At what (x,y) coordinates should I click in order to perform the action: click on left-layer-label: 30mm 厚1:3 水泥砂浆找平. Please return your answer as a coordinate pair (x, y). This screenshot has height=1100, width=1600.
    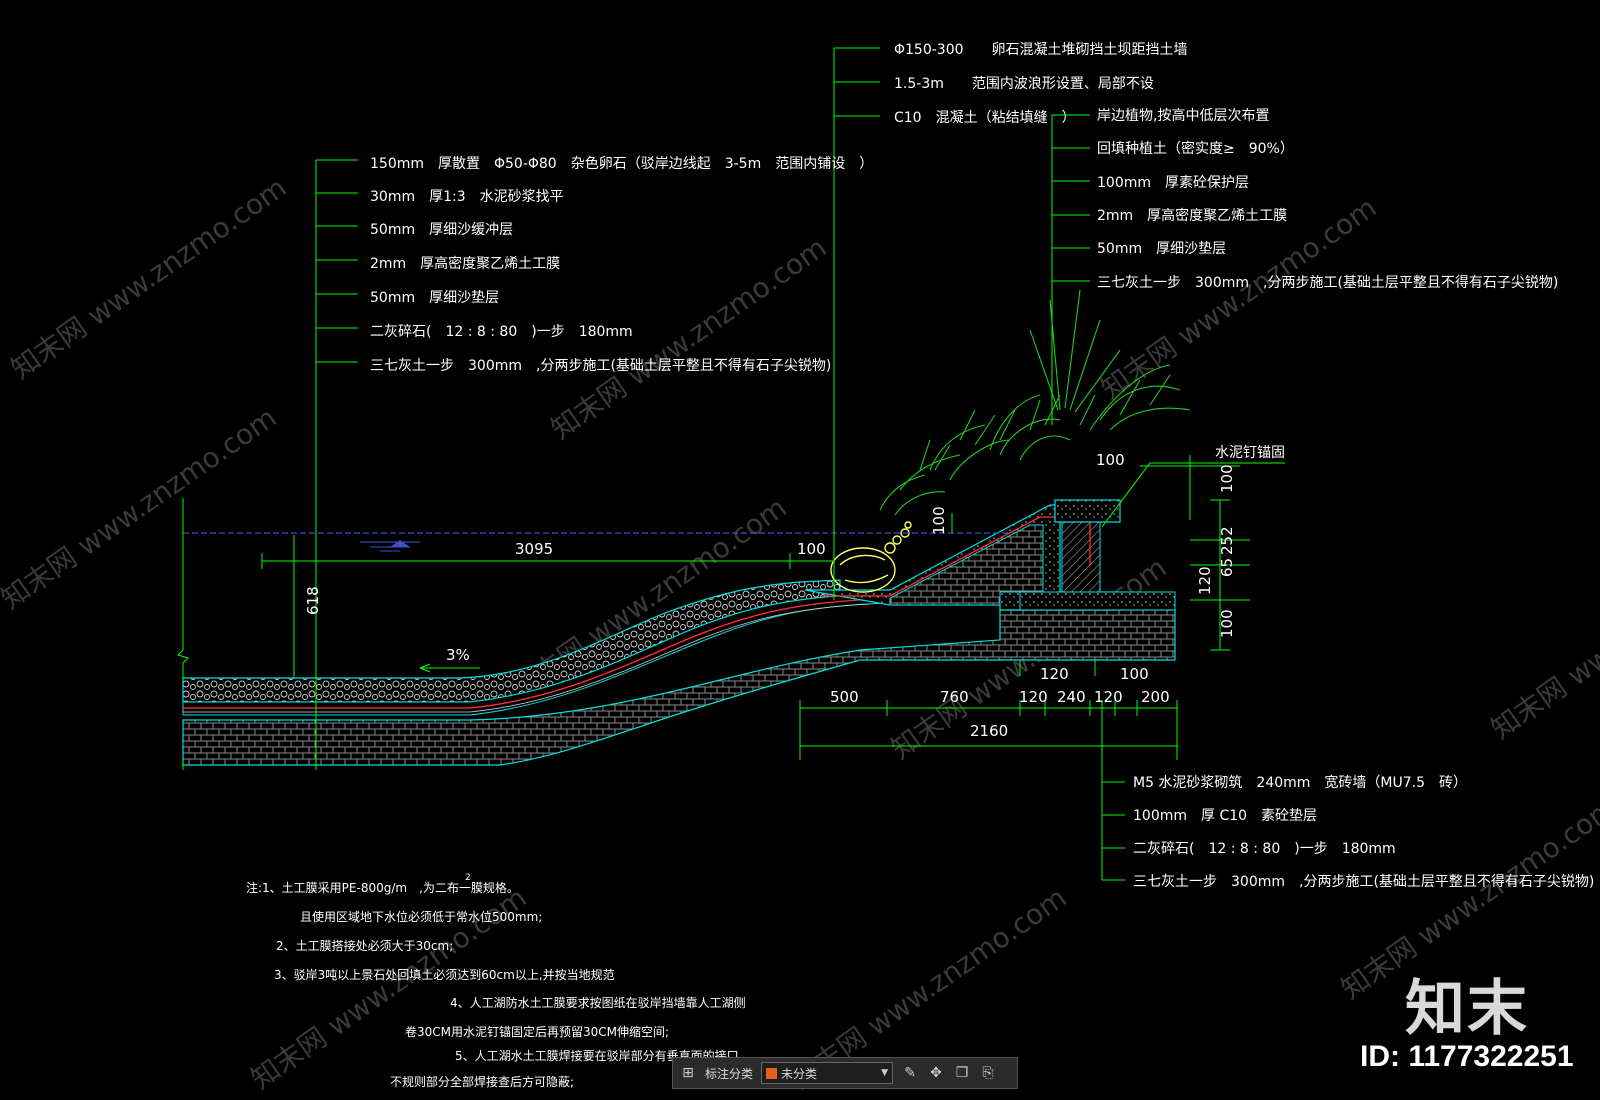
    Looking at the image, I should click on (467, 197).